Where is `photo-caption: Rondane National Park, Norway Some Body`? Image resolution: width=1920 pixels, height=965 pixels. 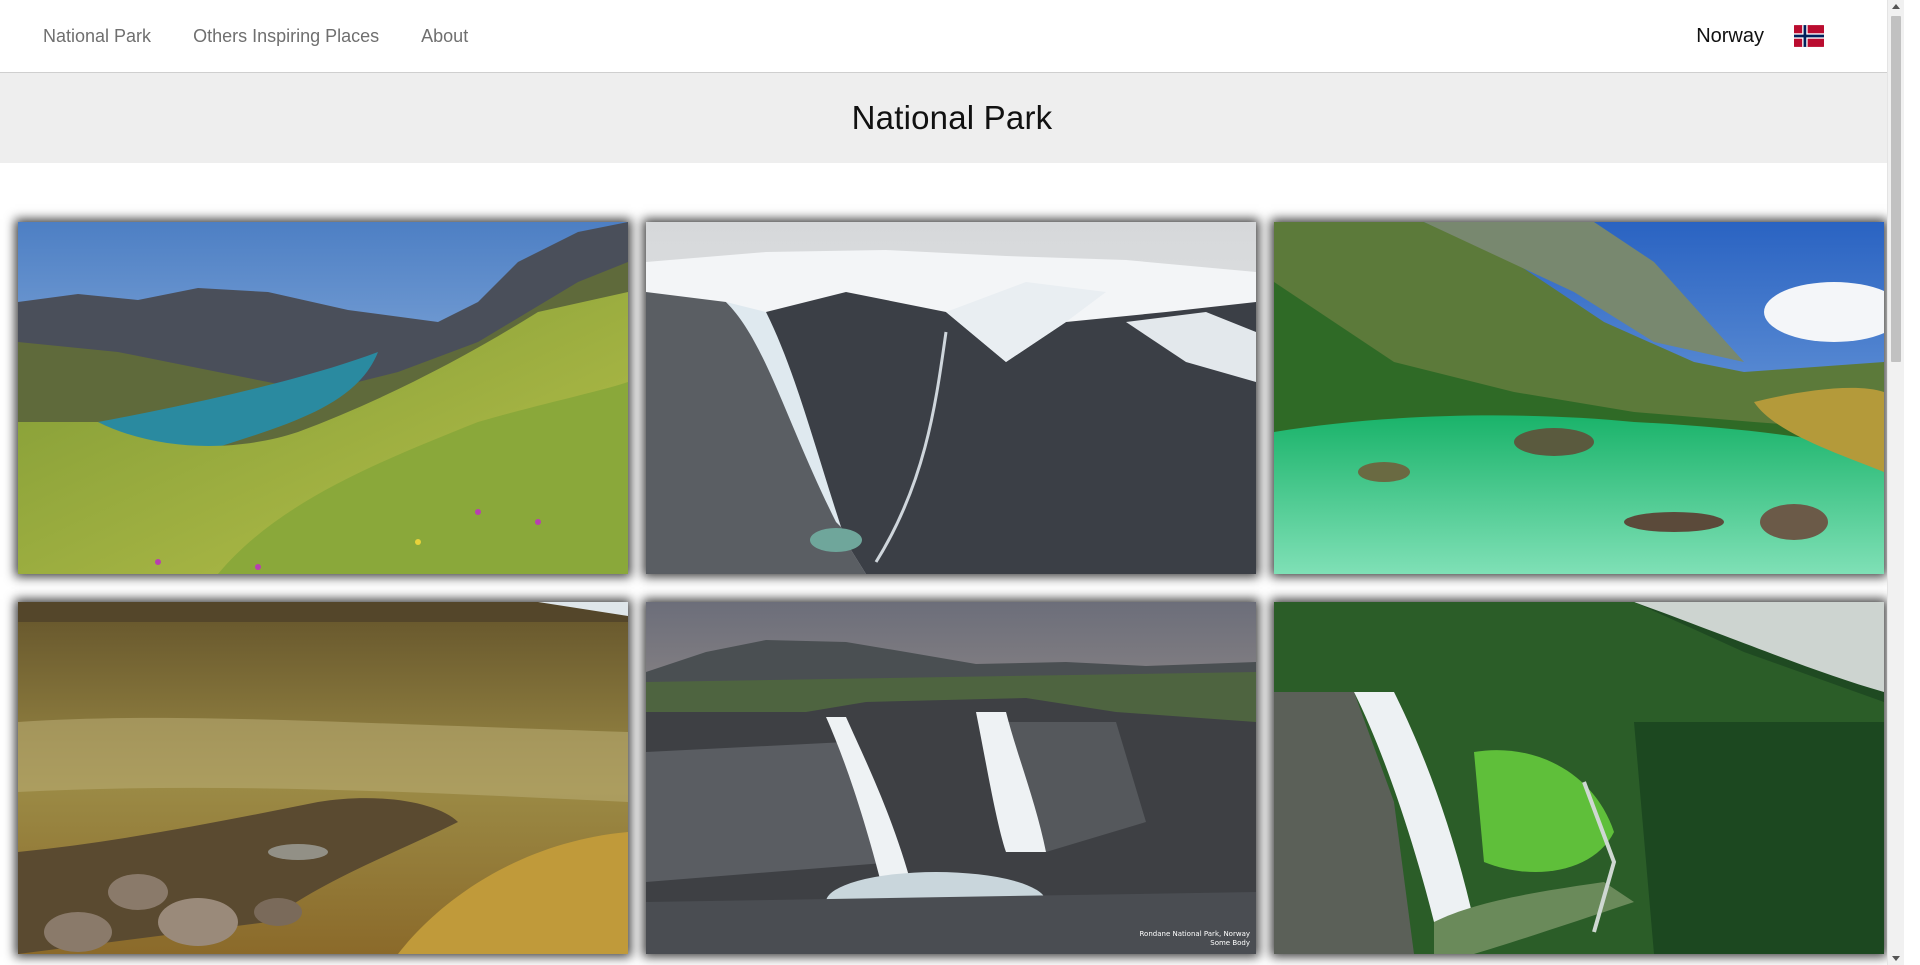 photo-caption: Rondane National Park, Norway Some Body is located at coordinates (1195, 939).